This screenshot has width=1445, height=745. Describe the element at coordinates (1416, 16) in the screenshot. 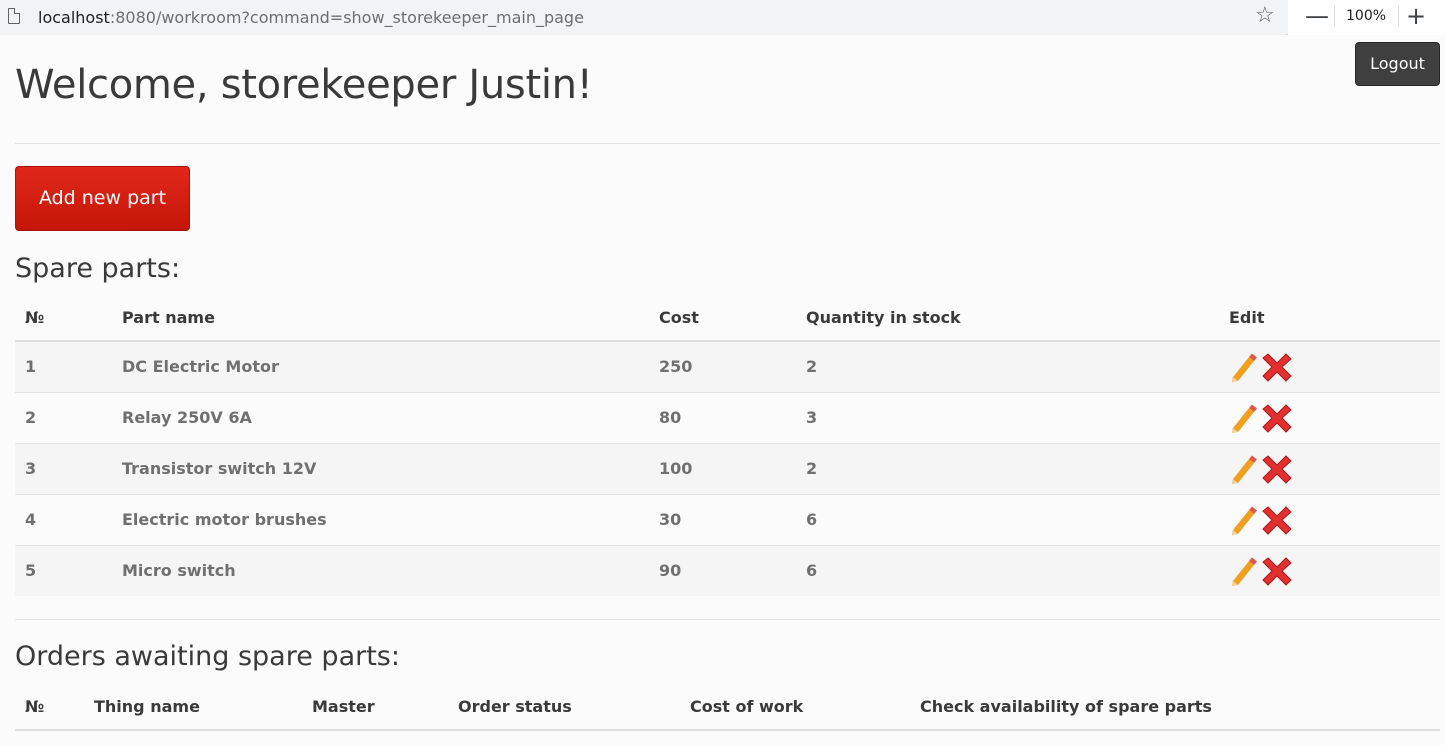

I see `zoom-in-button: +` at that location.